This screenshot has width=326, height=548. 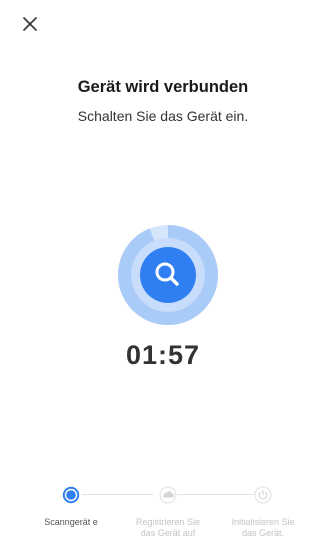 I want to click on power-icon, so click(x=263, y=495).